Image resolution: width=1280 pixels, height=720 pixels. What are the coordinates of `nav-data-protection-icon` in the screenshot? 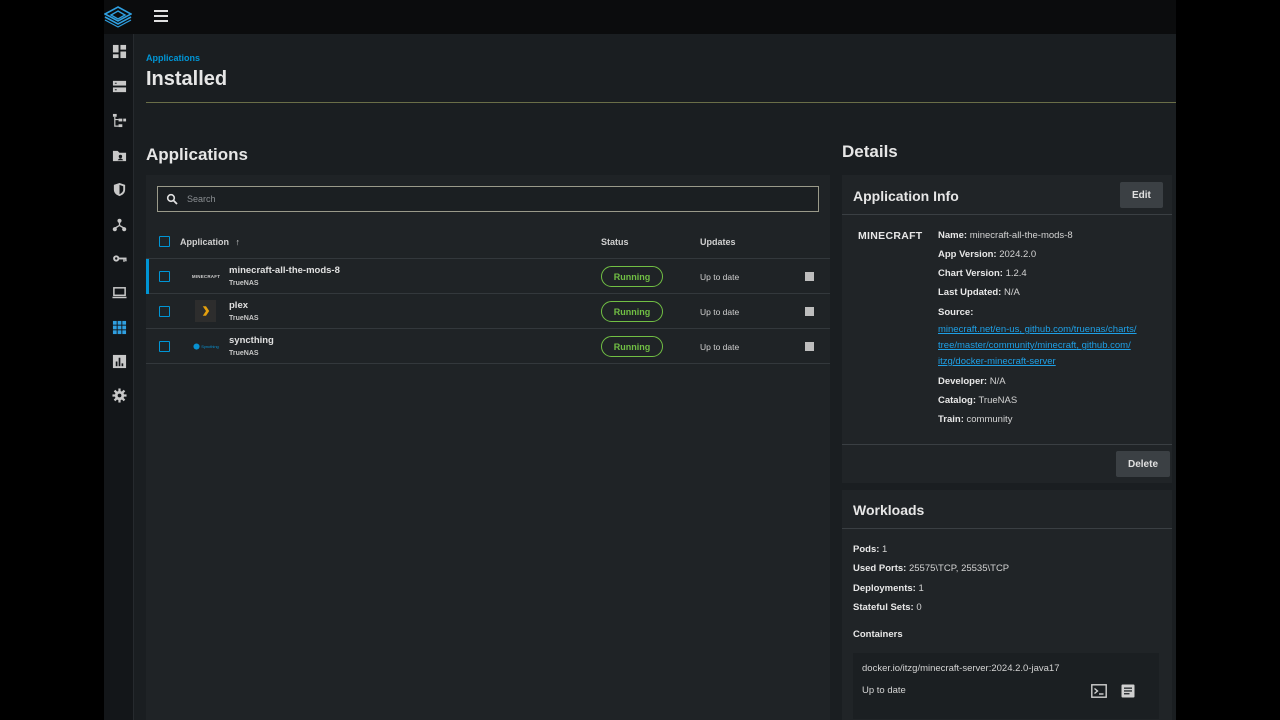 It's located at (119, 189).